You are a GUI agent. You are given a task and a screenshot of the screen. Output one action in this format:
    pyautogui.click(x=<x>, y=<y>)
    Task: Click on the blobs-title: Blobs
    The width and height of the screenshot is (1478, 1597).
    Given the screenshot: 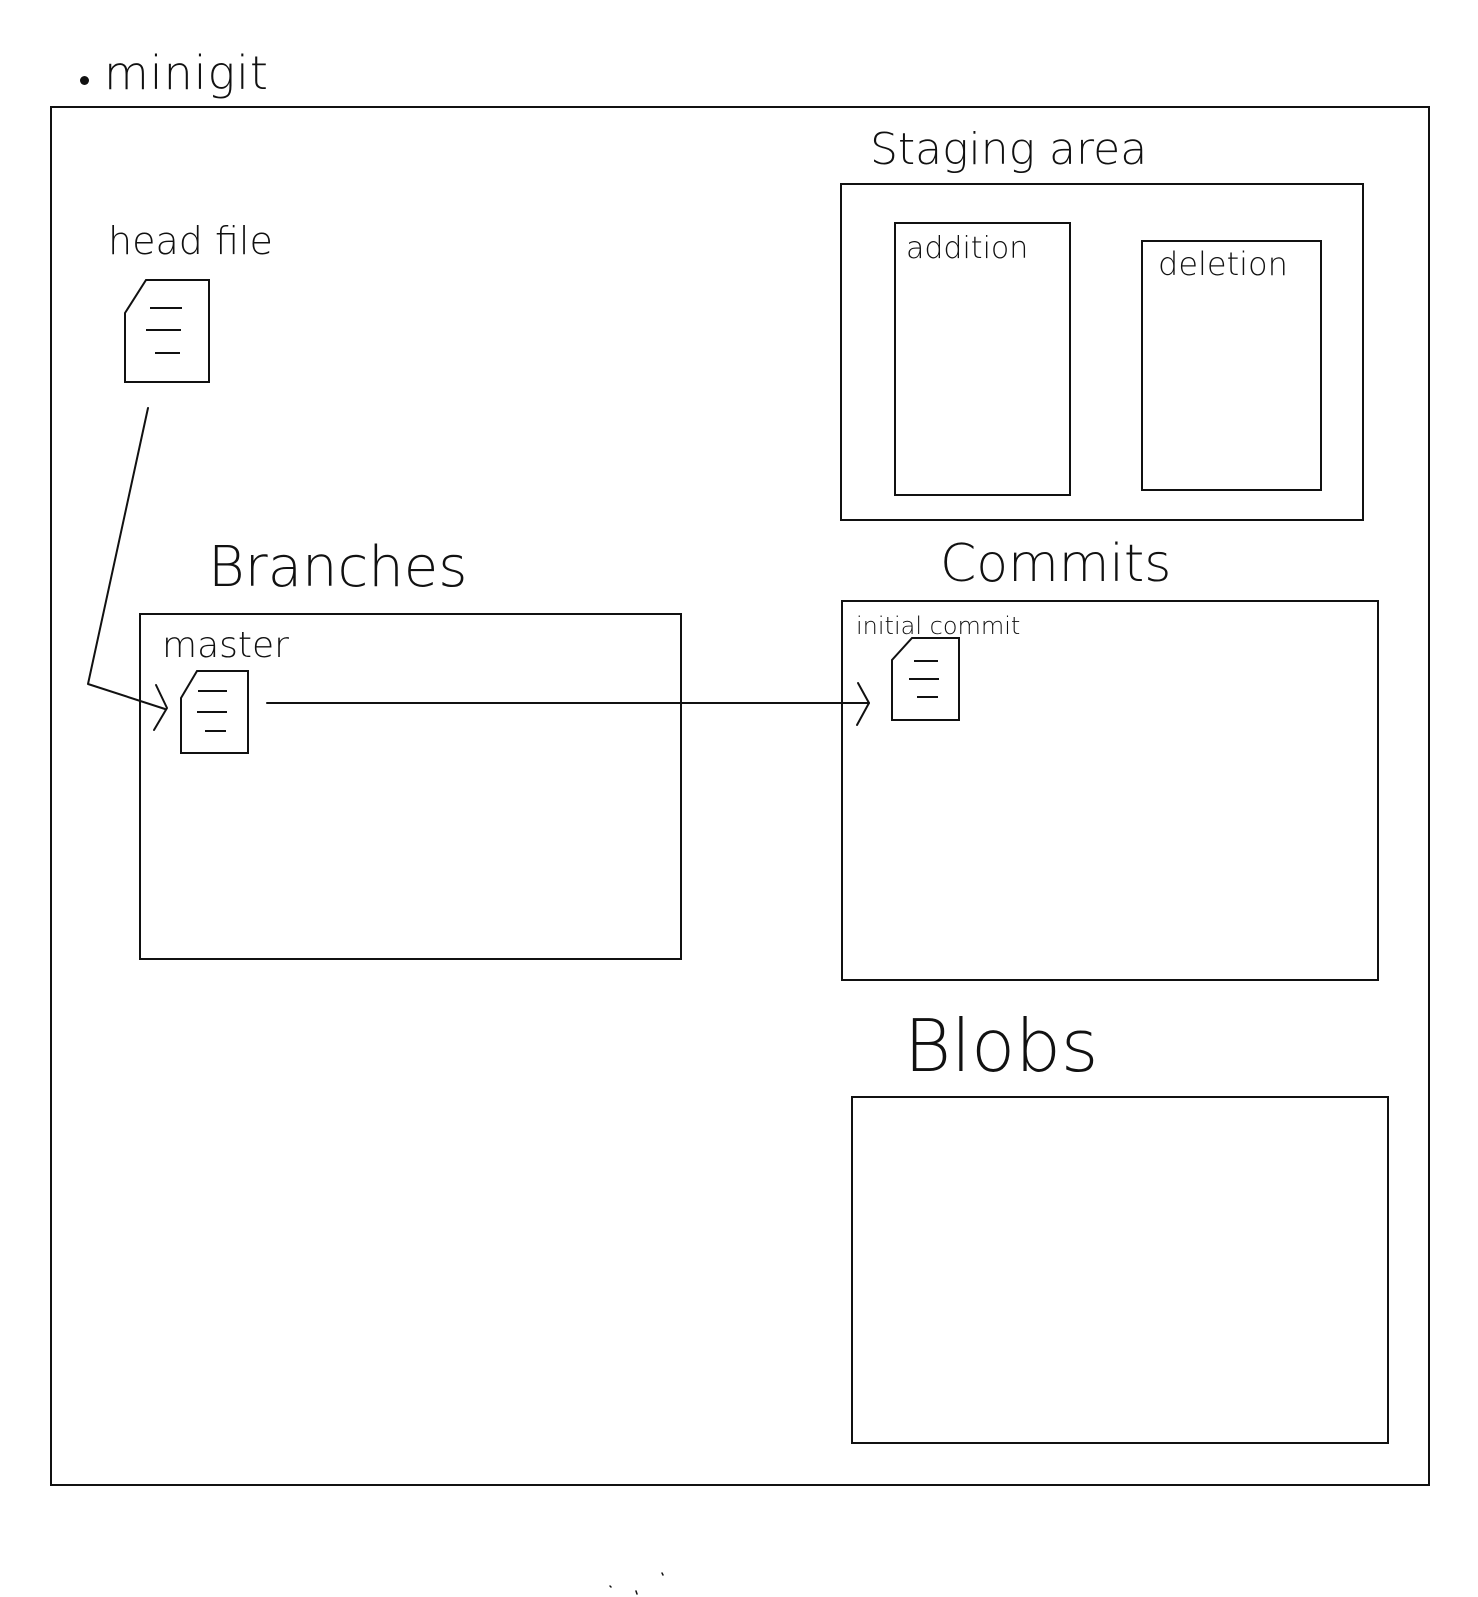 What is the action you would take?
    pyautogui.click(x=1001, y=1046)
    